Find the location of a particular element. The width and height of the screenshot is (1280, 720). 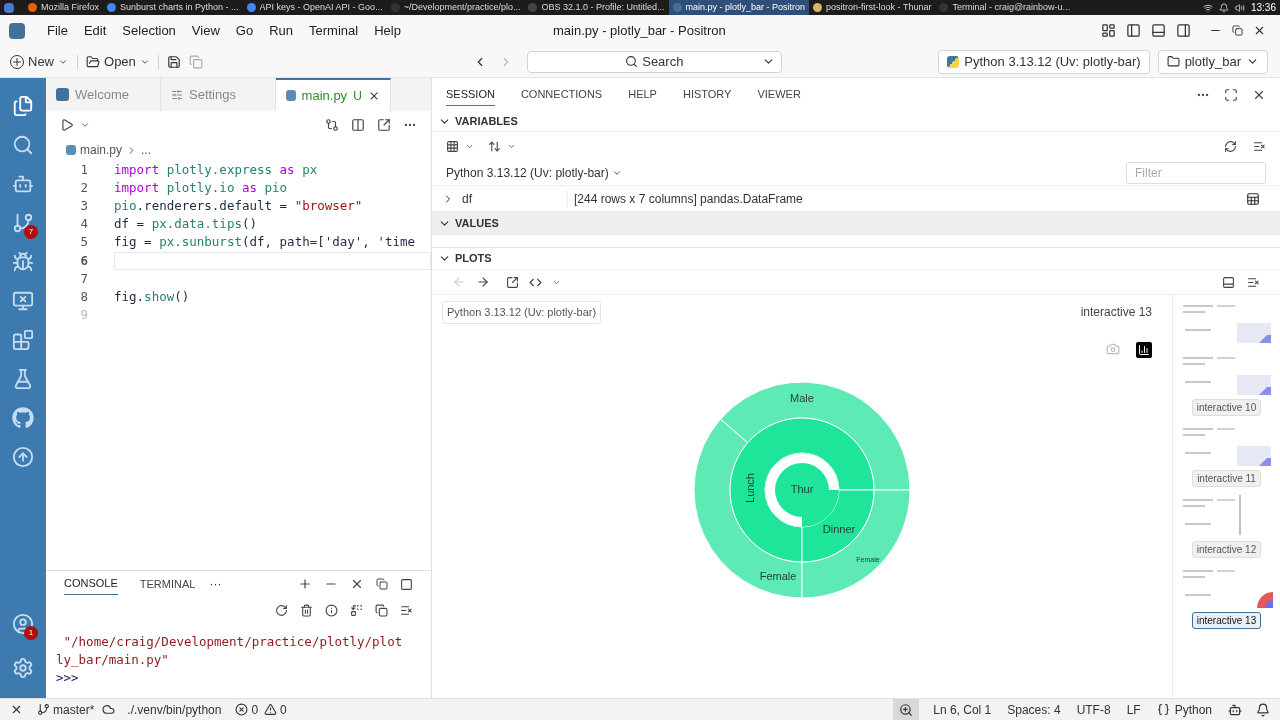

editor-tab: main.py U is located at coordinates (333, 94).